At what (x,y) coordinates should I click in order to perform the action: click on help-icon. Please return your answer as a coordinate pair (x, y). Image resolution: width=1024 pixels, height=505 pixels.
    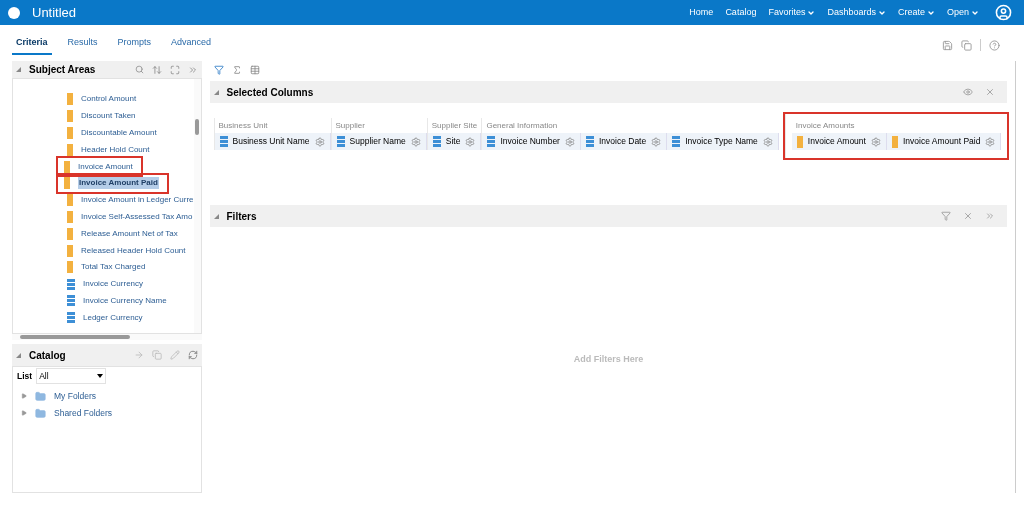
    Looking at the image, I should click on (994, 45).